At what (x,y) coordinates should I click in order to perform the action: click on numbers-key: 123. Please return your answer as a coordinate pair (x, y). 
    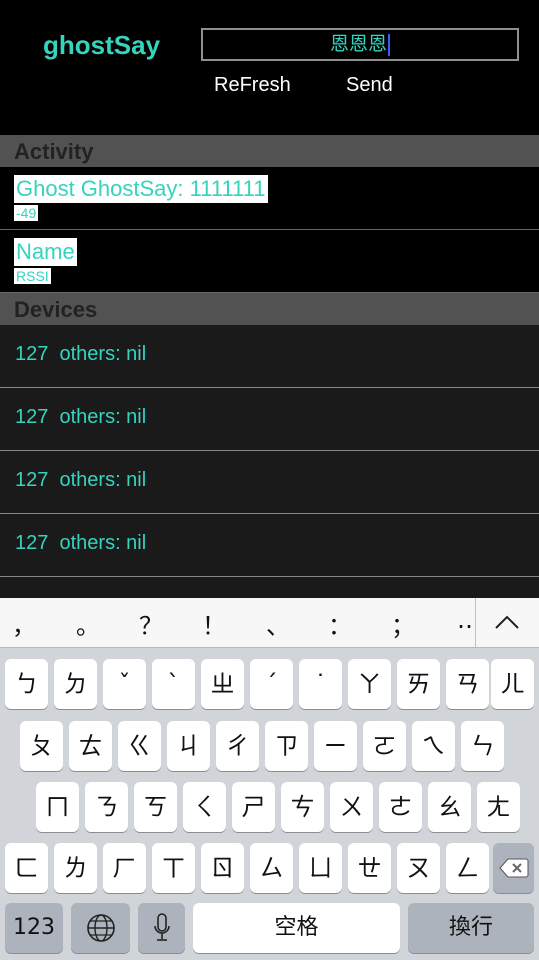
    Looking at the image, I should click on (34, 928).